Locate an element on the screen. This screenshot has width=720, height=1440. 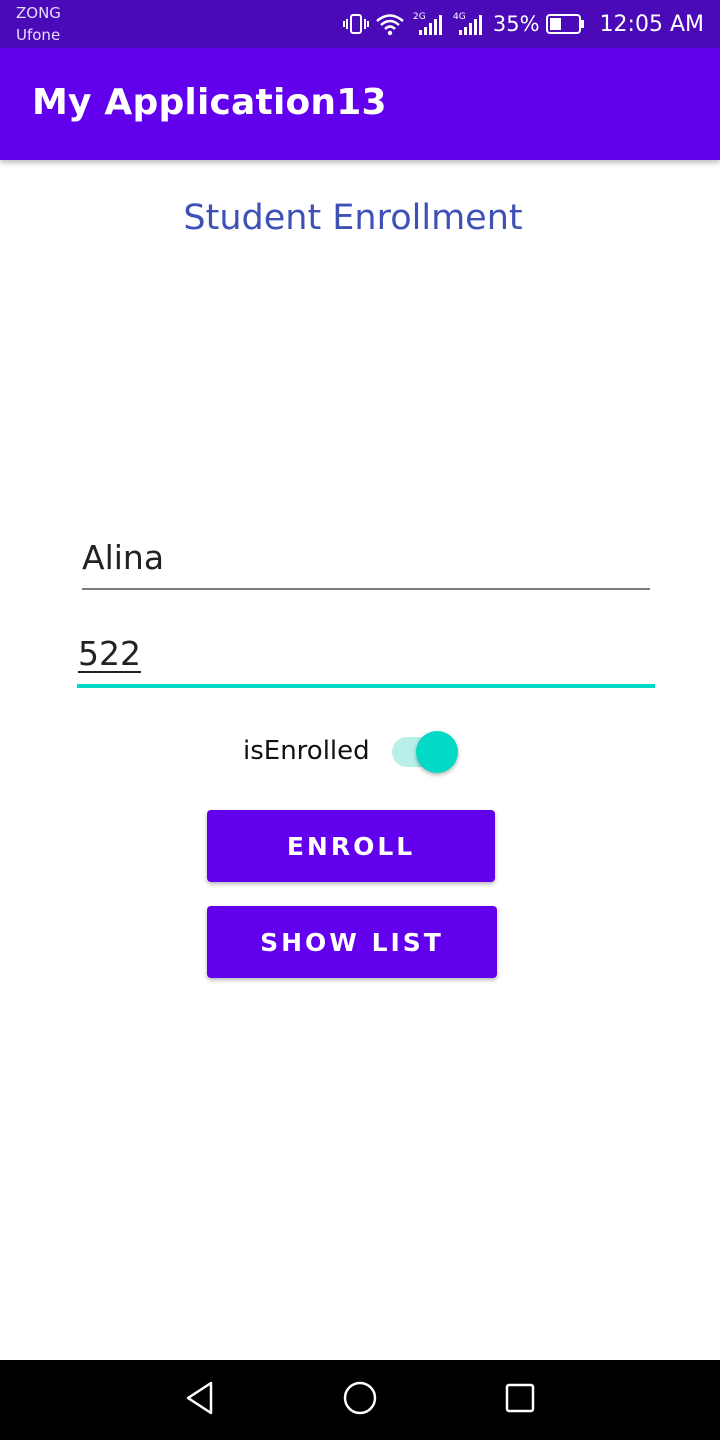
home-button is located at coordinates (360, 1400).